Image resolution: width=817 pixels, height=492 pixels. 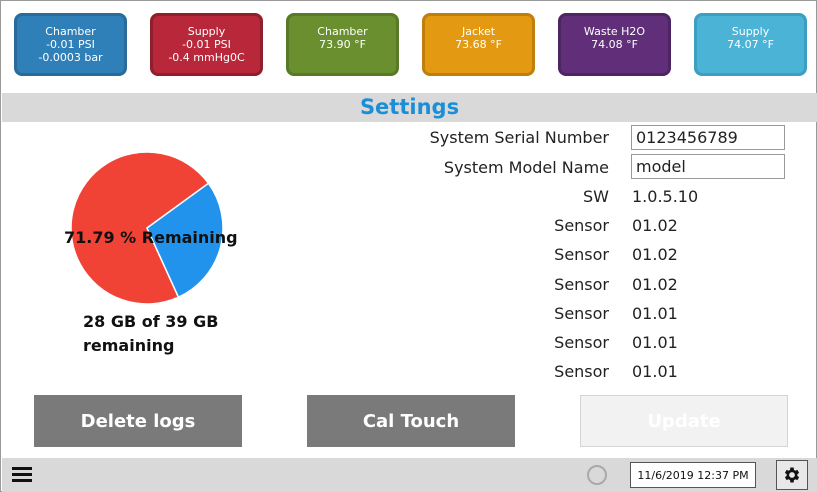 I want to click on settings-header-bar: Settings, so click(x=409, y=107).